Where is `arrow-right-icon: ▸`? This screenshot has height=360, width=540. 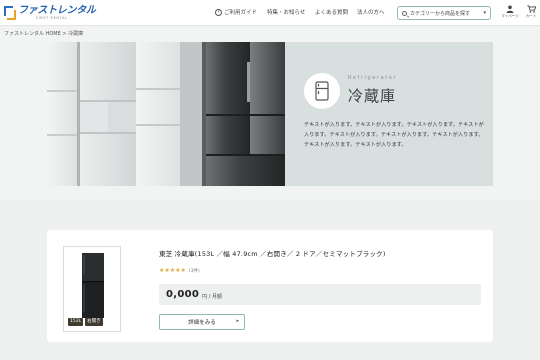
arrow-right-icon: ▸ is located at coordinates (237, 321).